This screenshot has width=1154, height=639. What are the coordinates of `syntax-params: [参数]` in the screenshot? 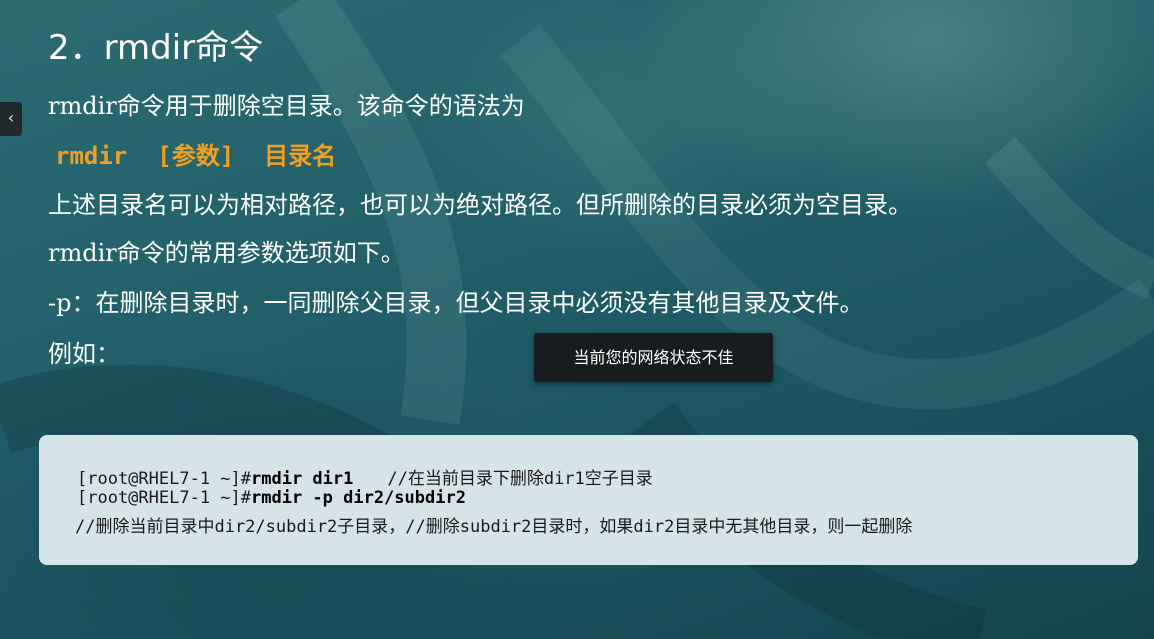 It's located at (196, 156).